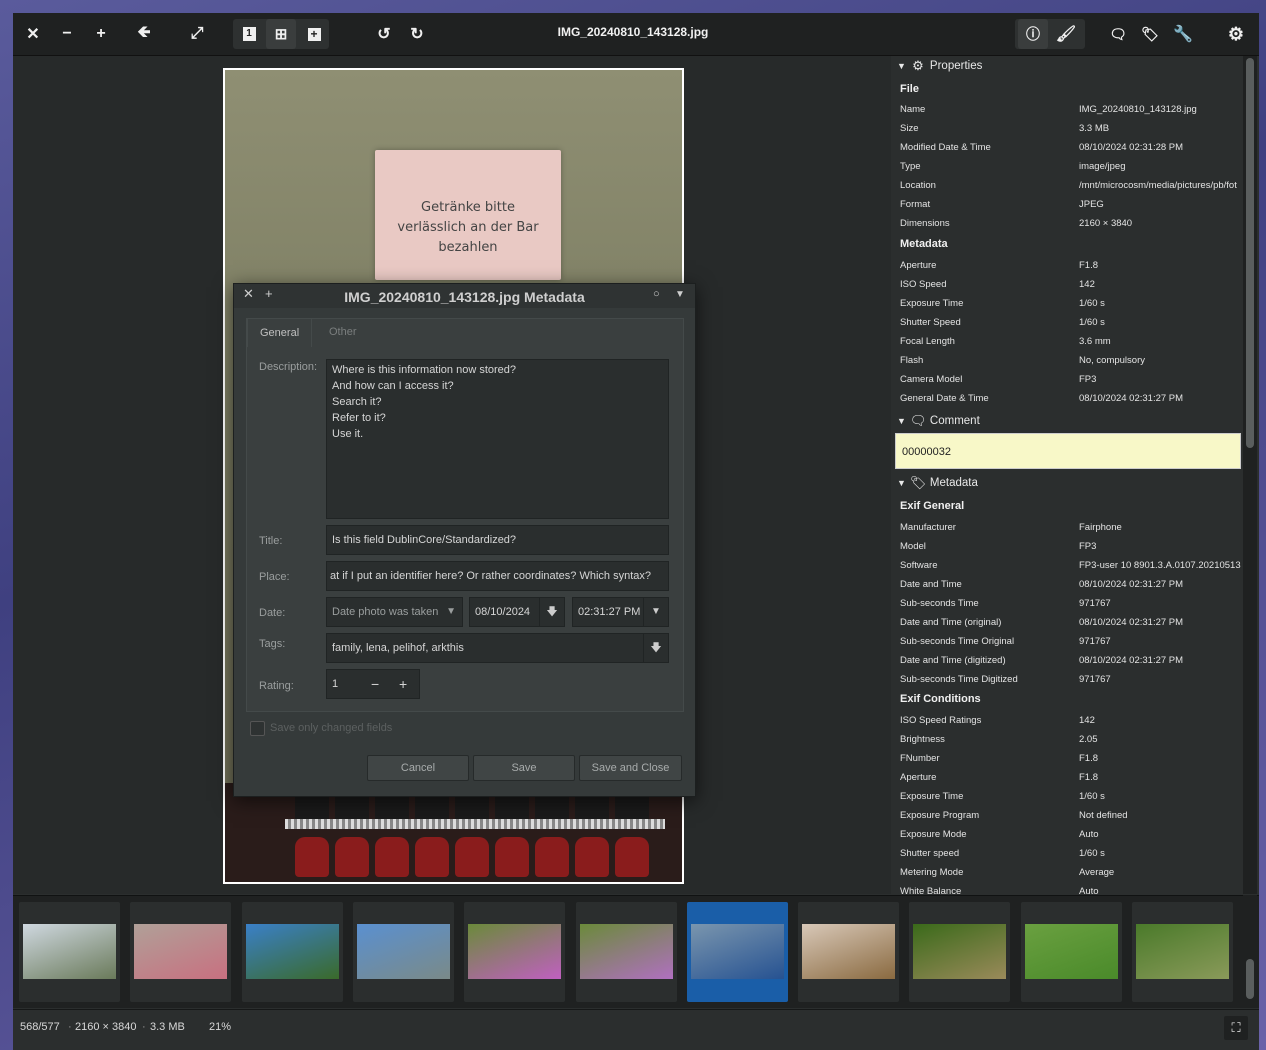 This screenshot has height=1050, width=1266. Describe the element at coordinates (1094, 128) in the screenshot. I see `property-value: 3.3 MB` at that location.